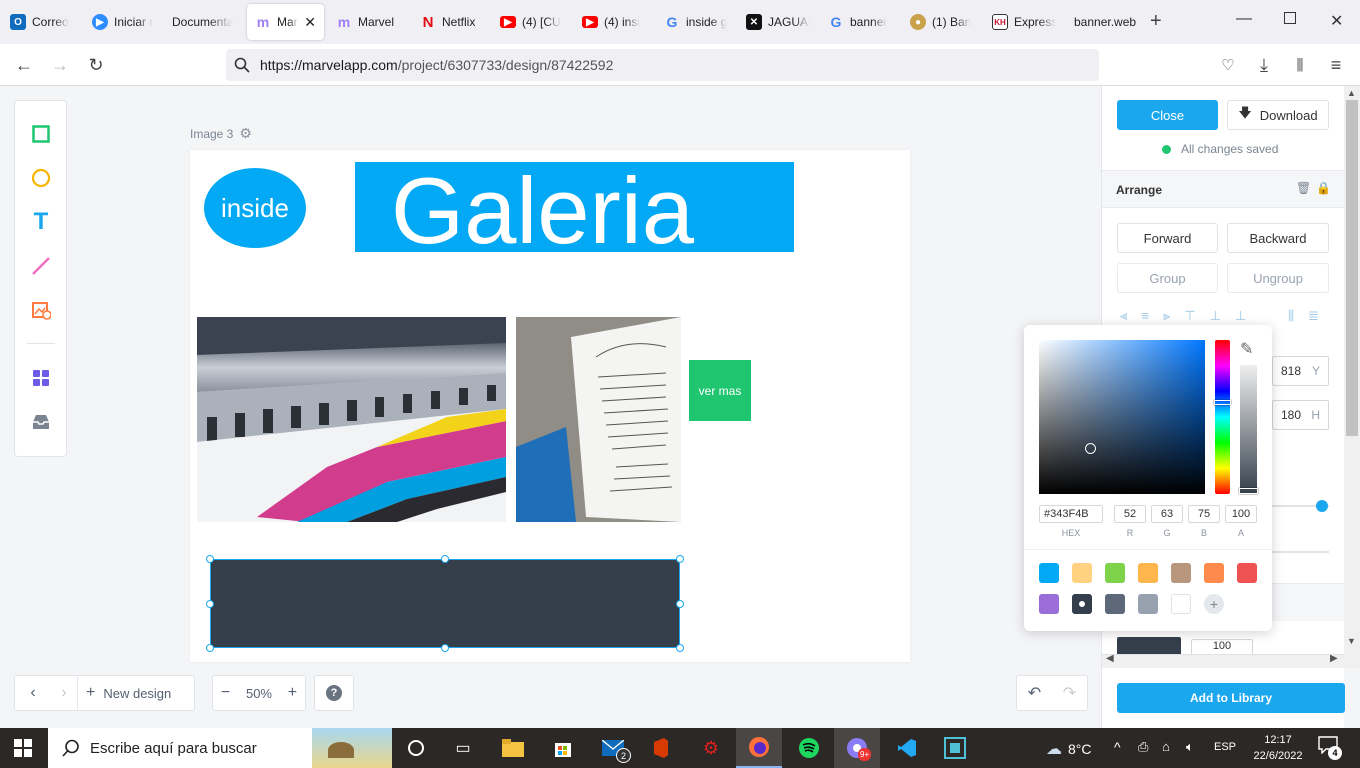  What do you see at coordinates (1130, 514) in the screenshot?
I see `red-input: 52` at bounding box center [1130, 514].